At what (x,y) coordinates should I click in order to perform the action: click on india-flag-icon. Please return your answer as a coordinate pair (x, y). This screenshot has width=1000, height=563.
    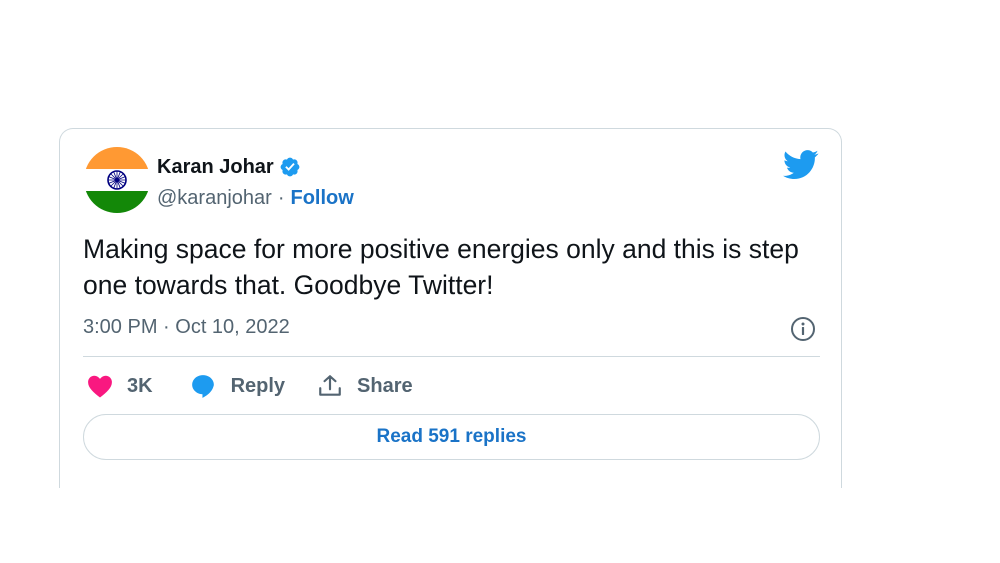
    Looking at the image, I should click on (117, 180).